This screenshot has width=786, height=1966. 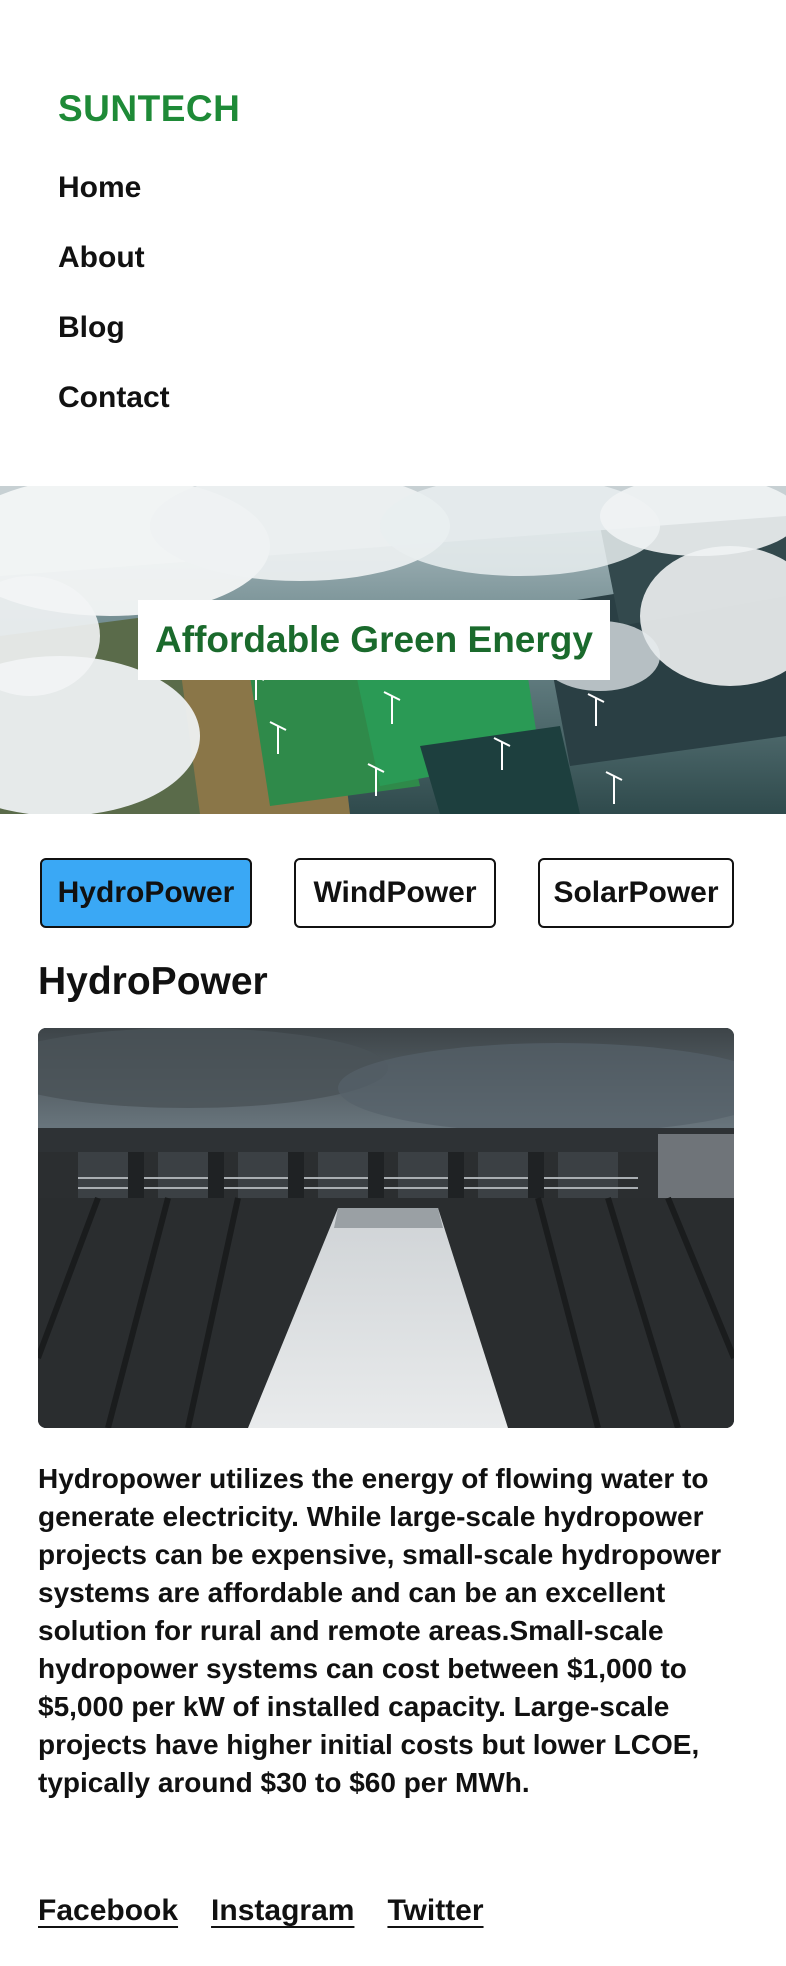 I want to click on nav-item-blog: Blog, so click(x=114, y=339).